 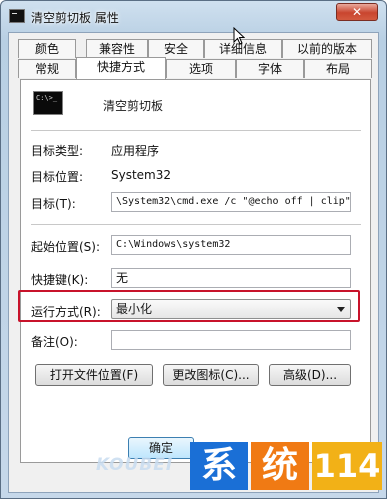 I want to click on target-location-value: System32, so click(x=141, y=175).